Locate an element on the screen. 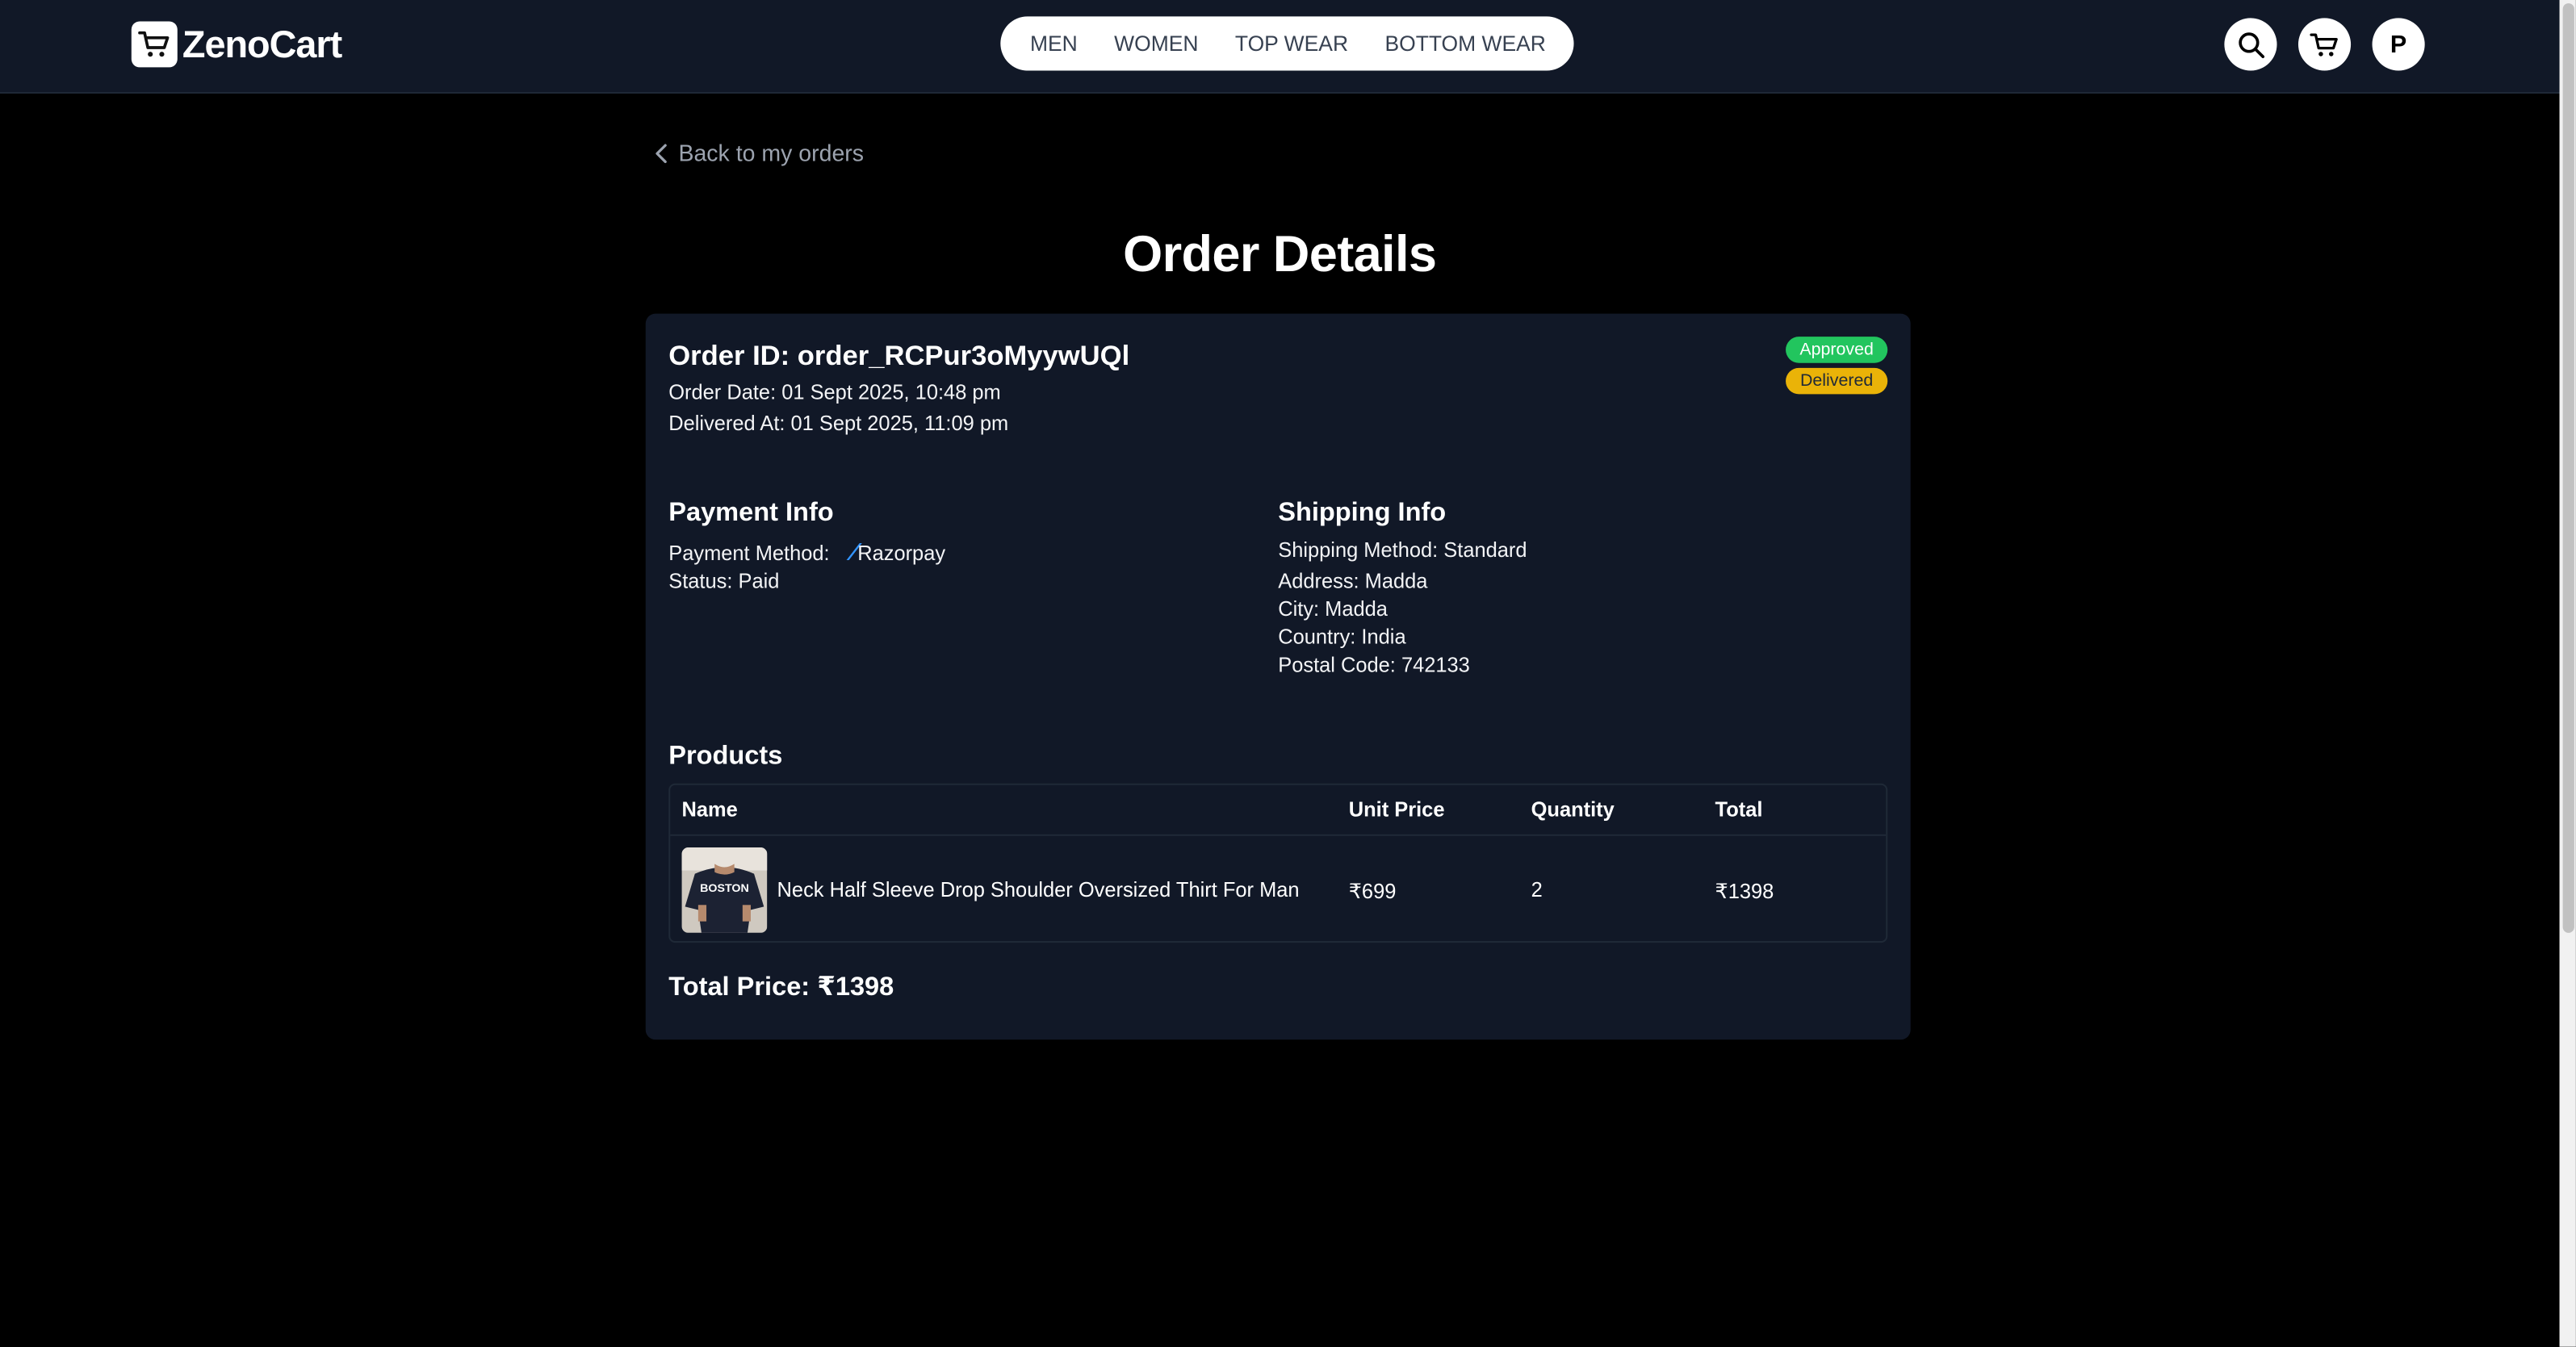 The image size is (2576, 1347). category-nav: MEN WOMEN TOP WEAR BOTTOM WEAR is located at coordinates (1287, 43).